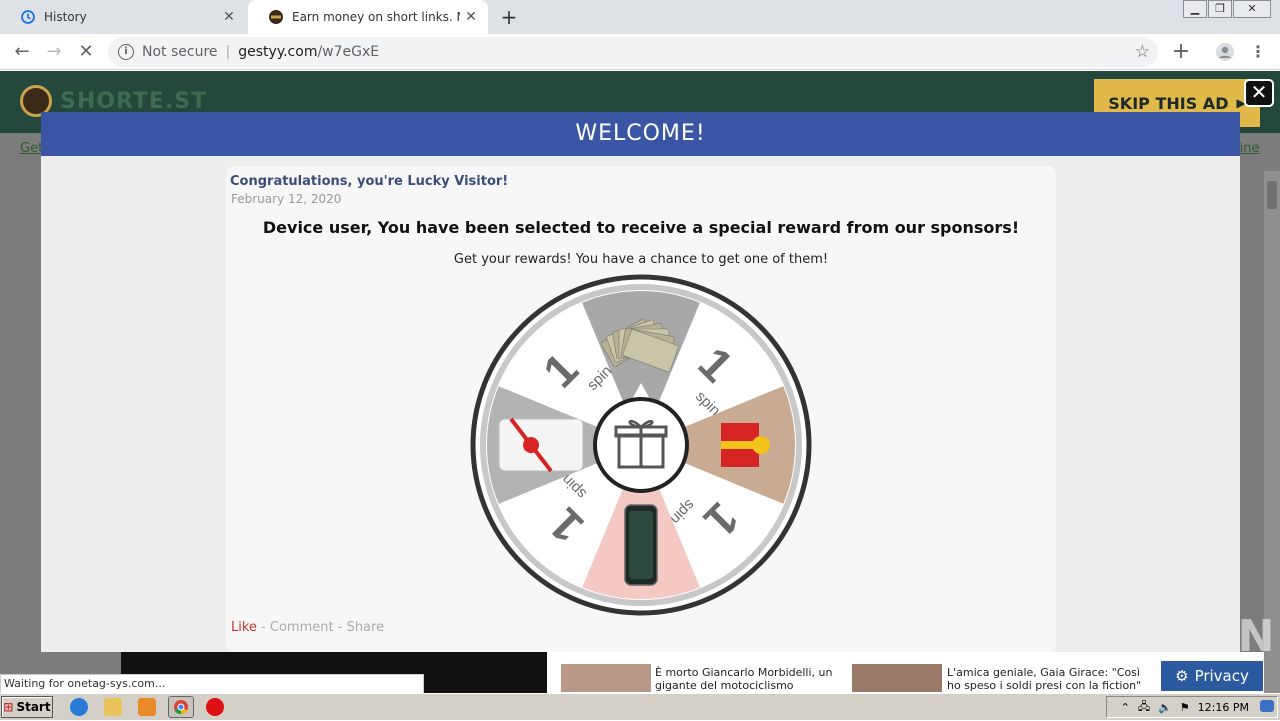 Image resolution: width=1280 pixels, height=721 pixels. Describe the element at coordinates (8, 707) in the screenshot. I see `windows-logo-icon: ⊞` at that location.